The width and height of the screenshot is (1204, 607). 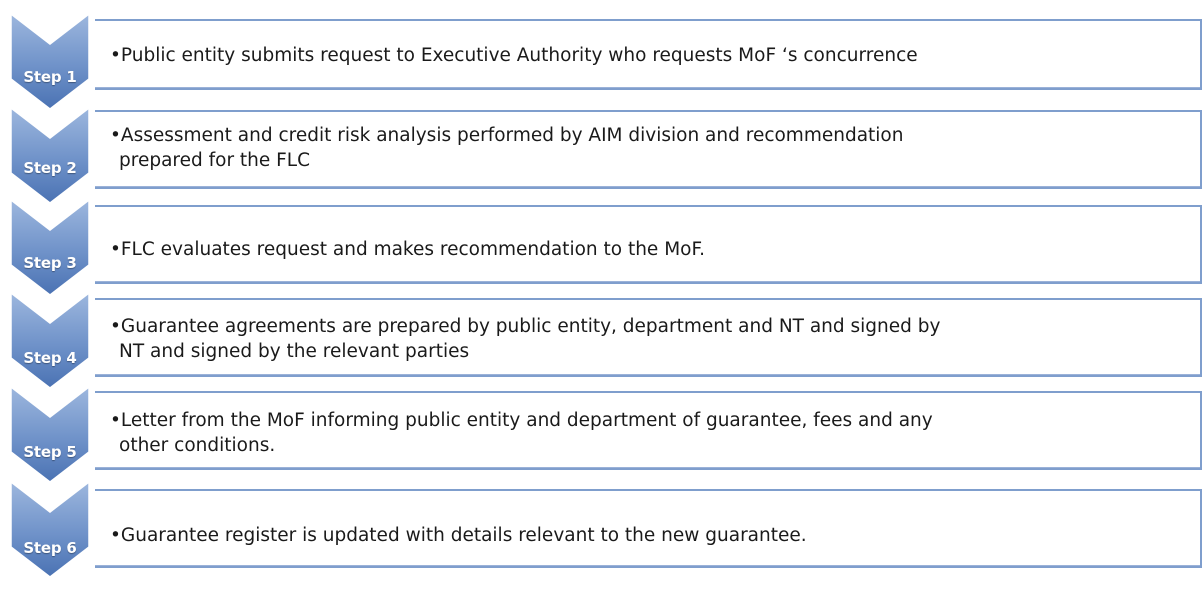 What do you see at coordinates (50, 529) in the screenshot?
I see `step-6-chevron` at bounding box center [50, 529].